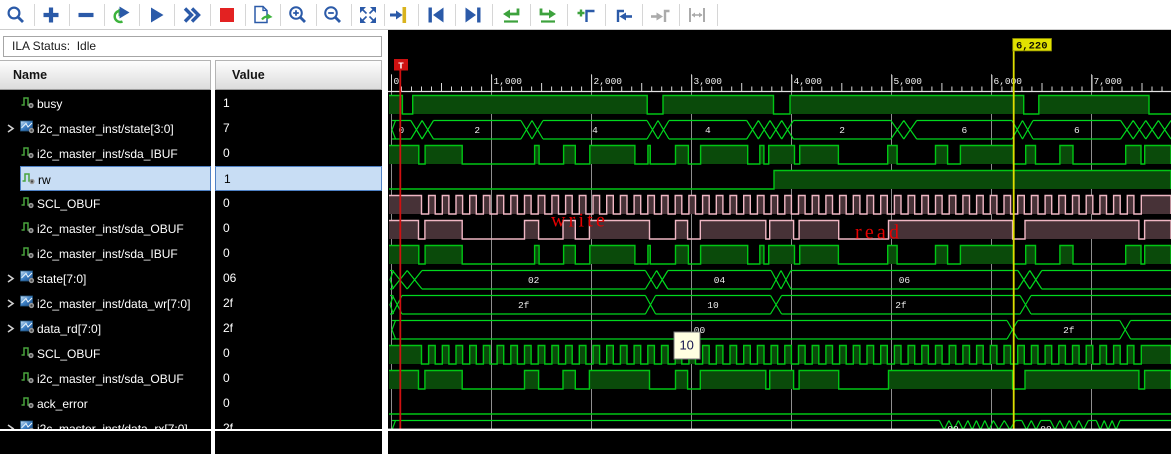  What do you see at coordinates (608, 81) in the screenshot?
I see `svg-text: 2,000` at bounding box center [608, 81].